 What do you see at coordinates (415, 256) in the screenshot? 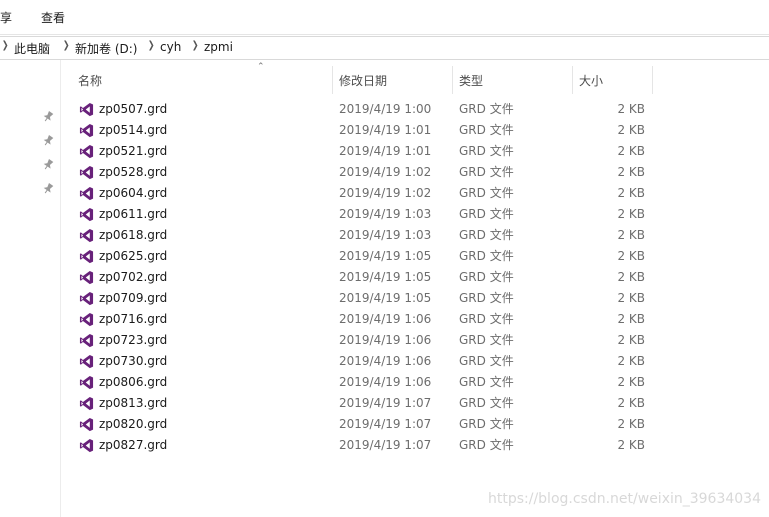
I see `table-row: zp0625.grd 2019/4/19 1:05 GRD 文件 2 KB` at bounding box center [415, 256].